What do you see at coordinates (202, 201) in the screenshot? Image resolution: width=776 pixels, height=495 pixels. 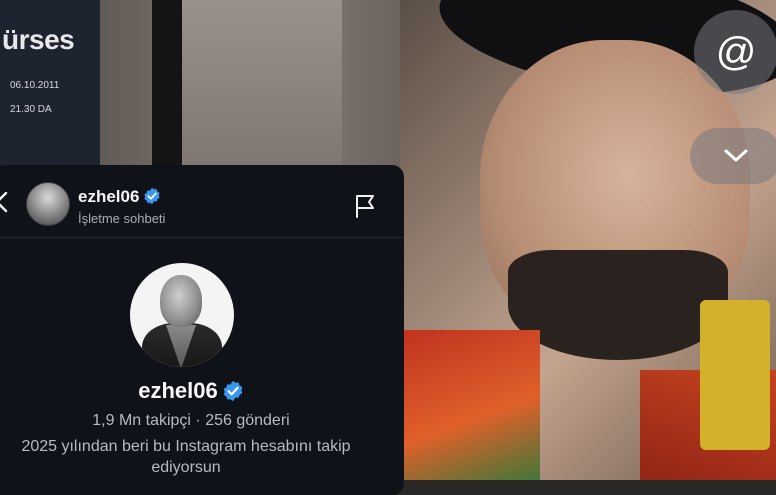 I see `dm-header: ezhel06 İşletme sohbeti` at bounding box center [202, 201].